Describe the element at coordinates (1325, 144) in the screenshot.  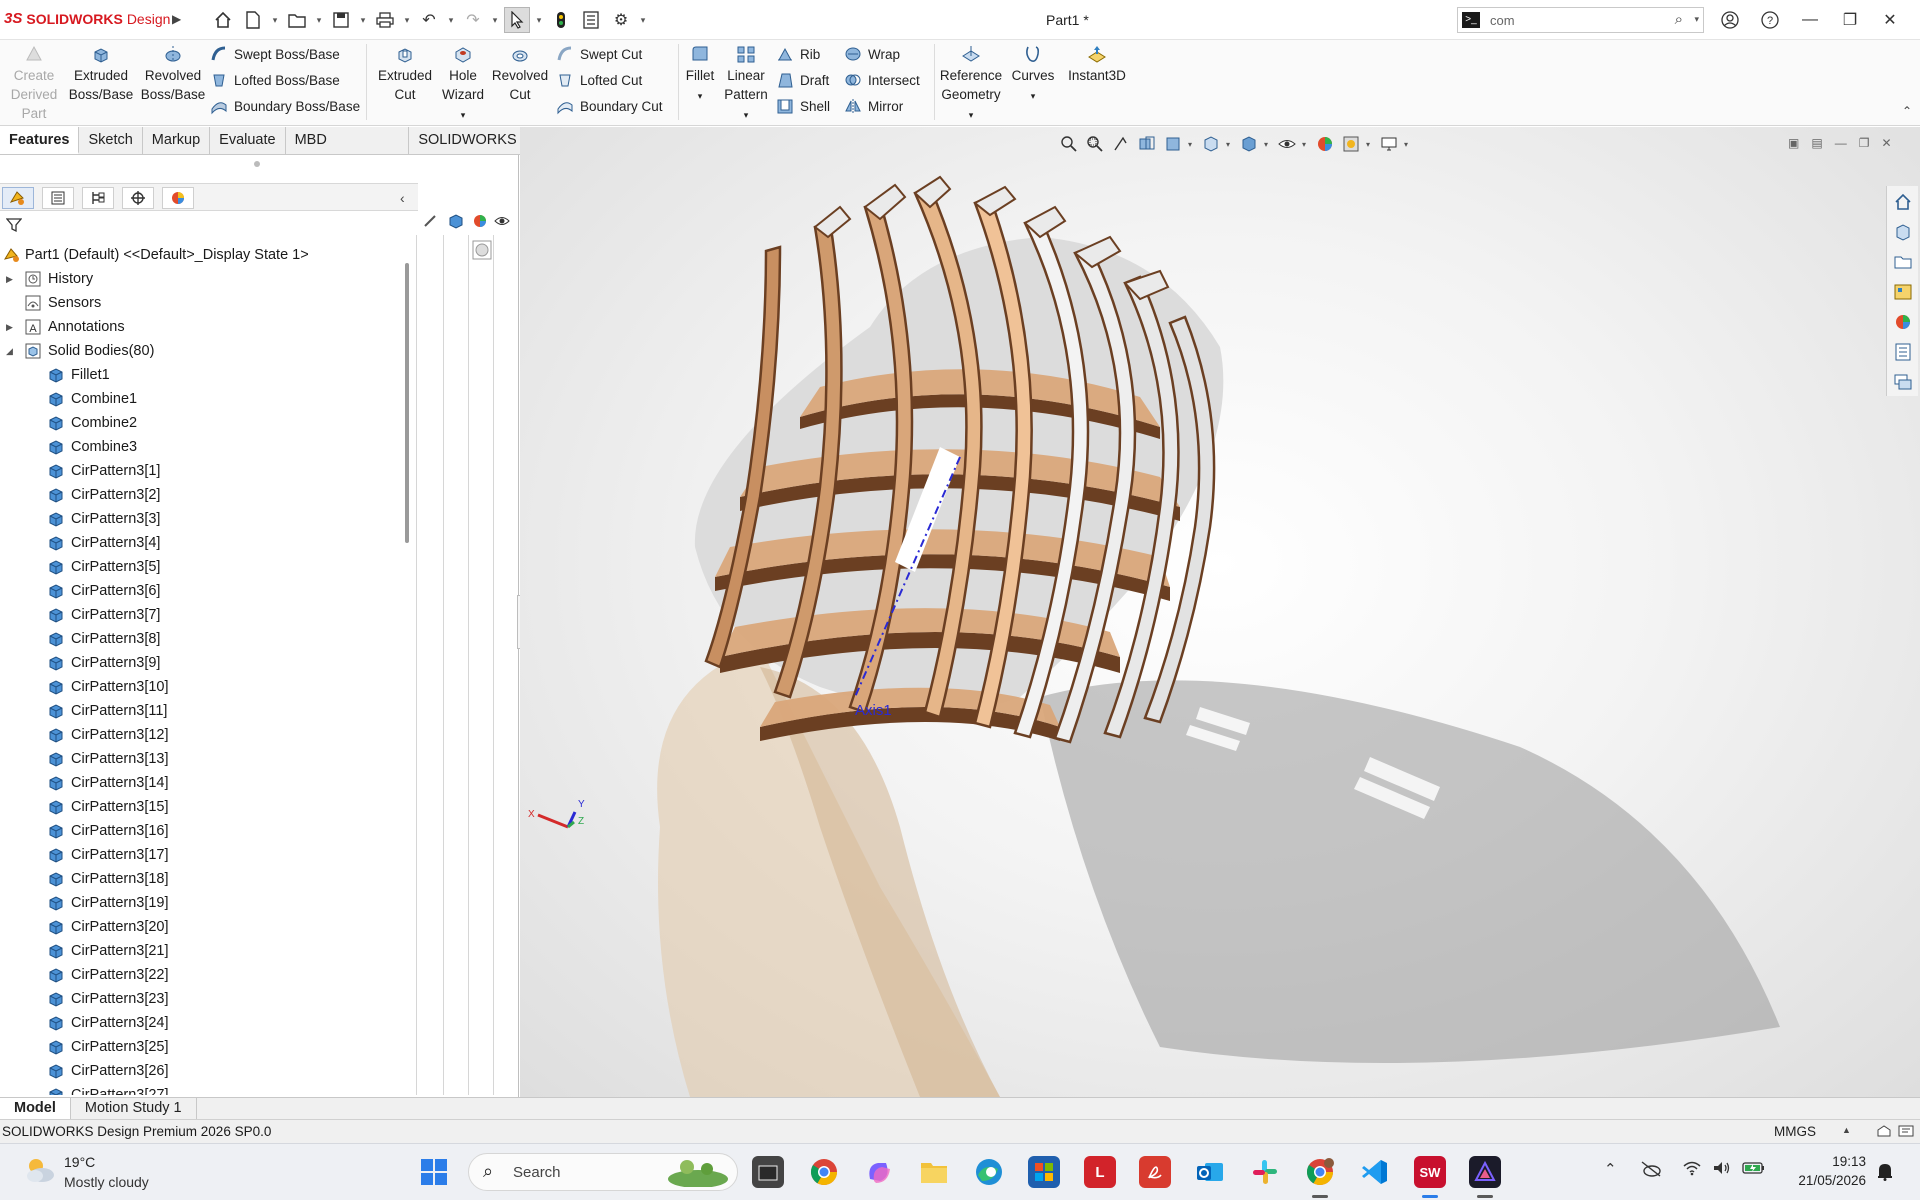
I see `edit-appearance-icon` at that location.